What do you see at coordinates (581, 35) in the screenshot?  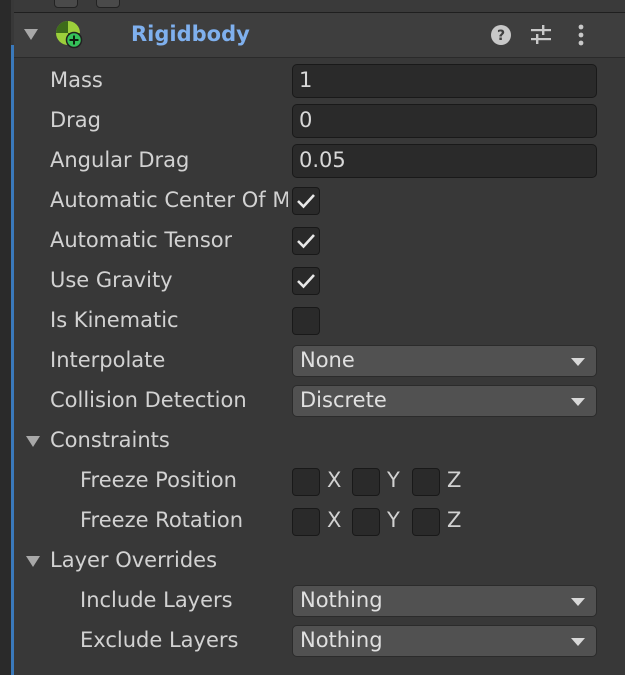 I see `kebab-menu-icon` at bounding box center [581, 35].